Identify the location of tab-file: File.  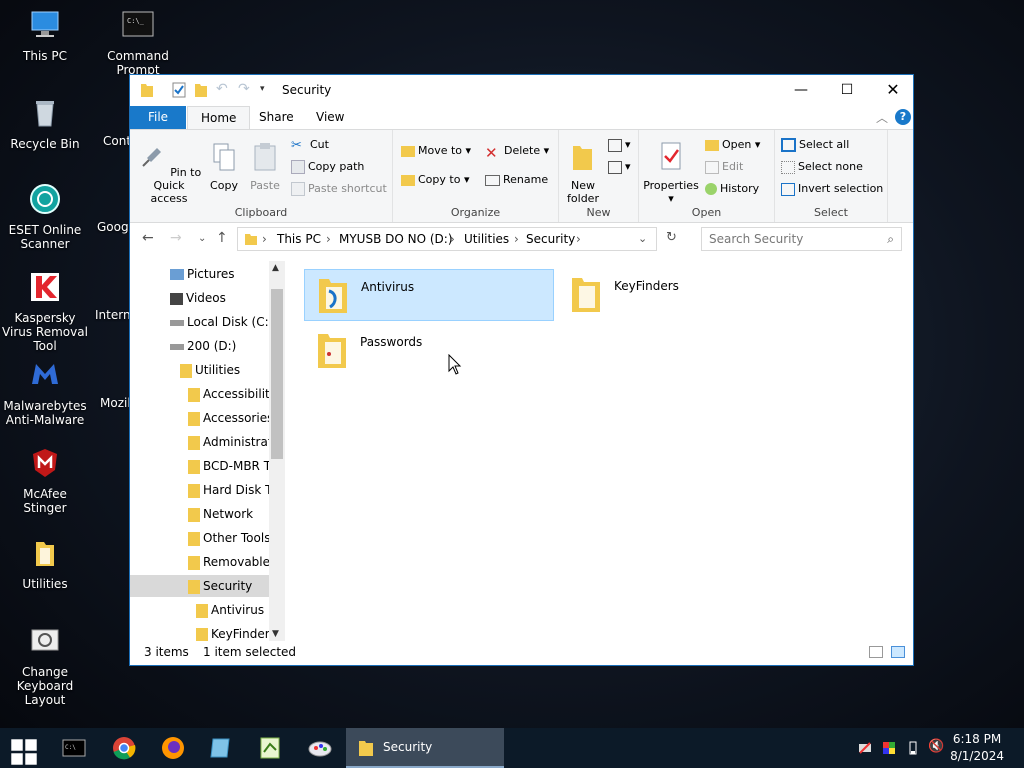
(158, 117).